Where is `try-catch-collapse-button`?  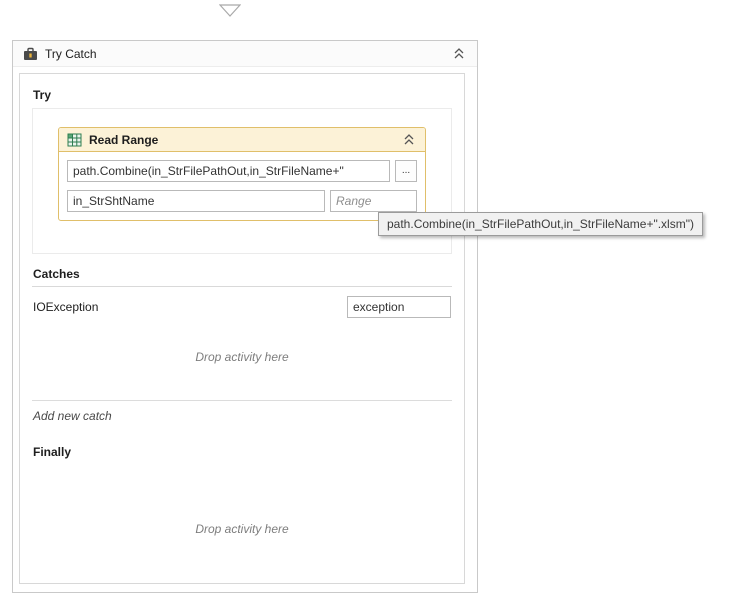 try-catch-collapse-button is located at coordinates (459, 53).